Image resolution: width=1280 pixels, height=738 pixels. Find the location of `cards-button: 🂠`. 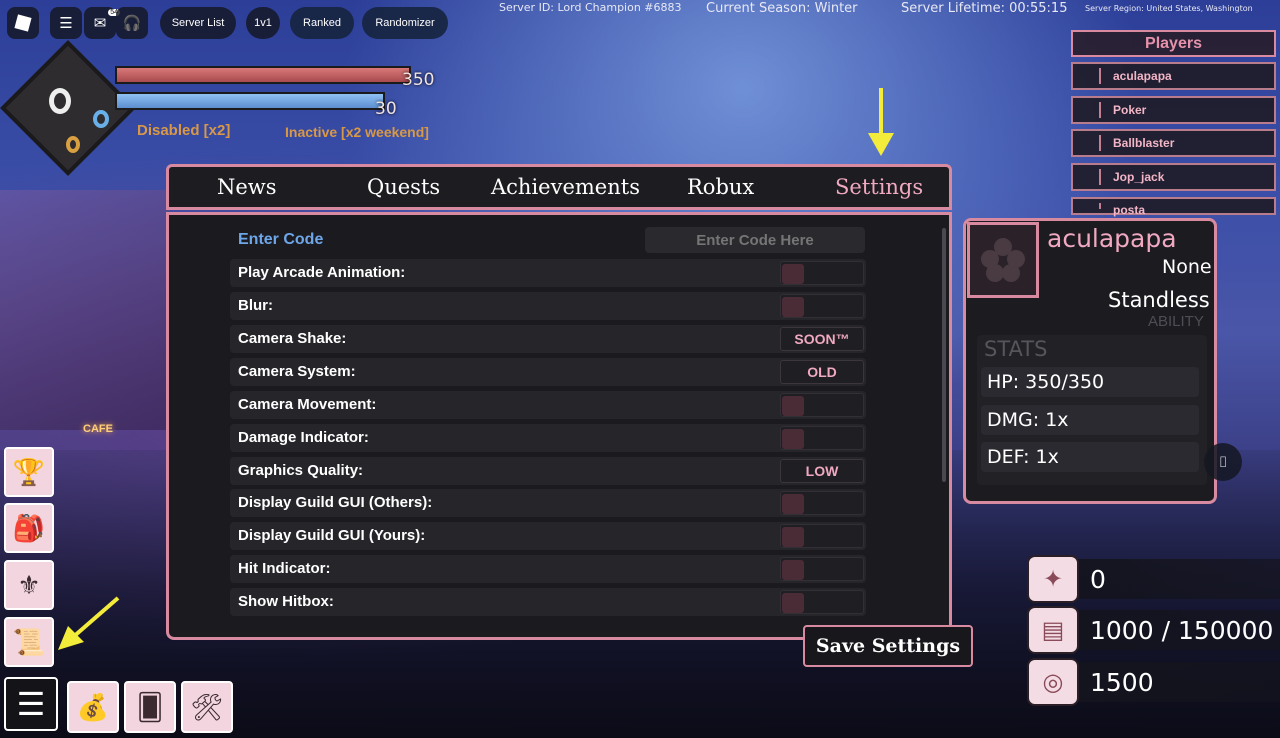

cards-button: 🂠 is located at coordinates (150, 707).